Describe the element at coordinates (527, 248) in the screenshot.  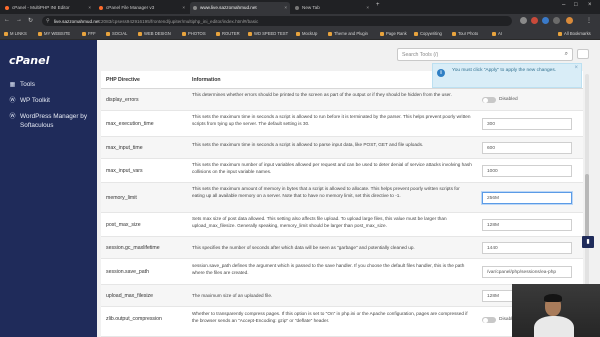
I see `session-gc-maxlifetime-input: 1440` at that location.